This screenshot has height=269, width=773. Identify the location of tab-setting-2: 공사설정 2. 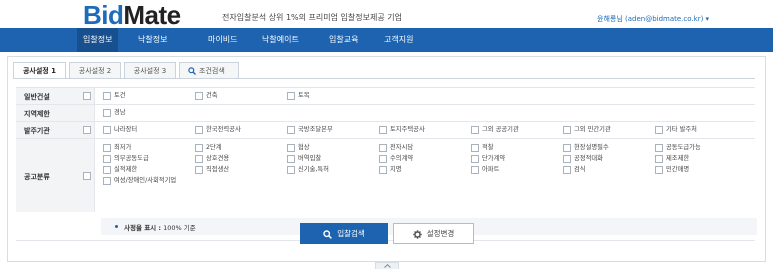
(95, 70).